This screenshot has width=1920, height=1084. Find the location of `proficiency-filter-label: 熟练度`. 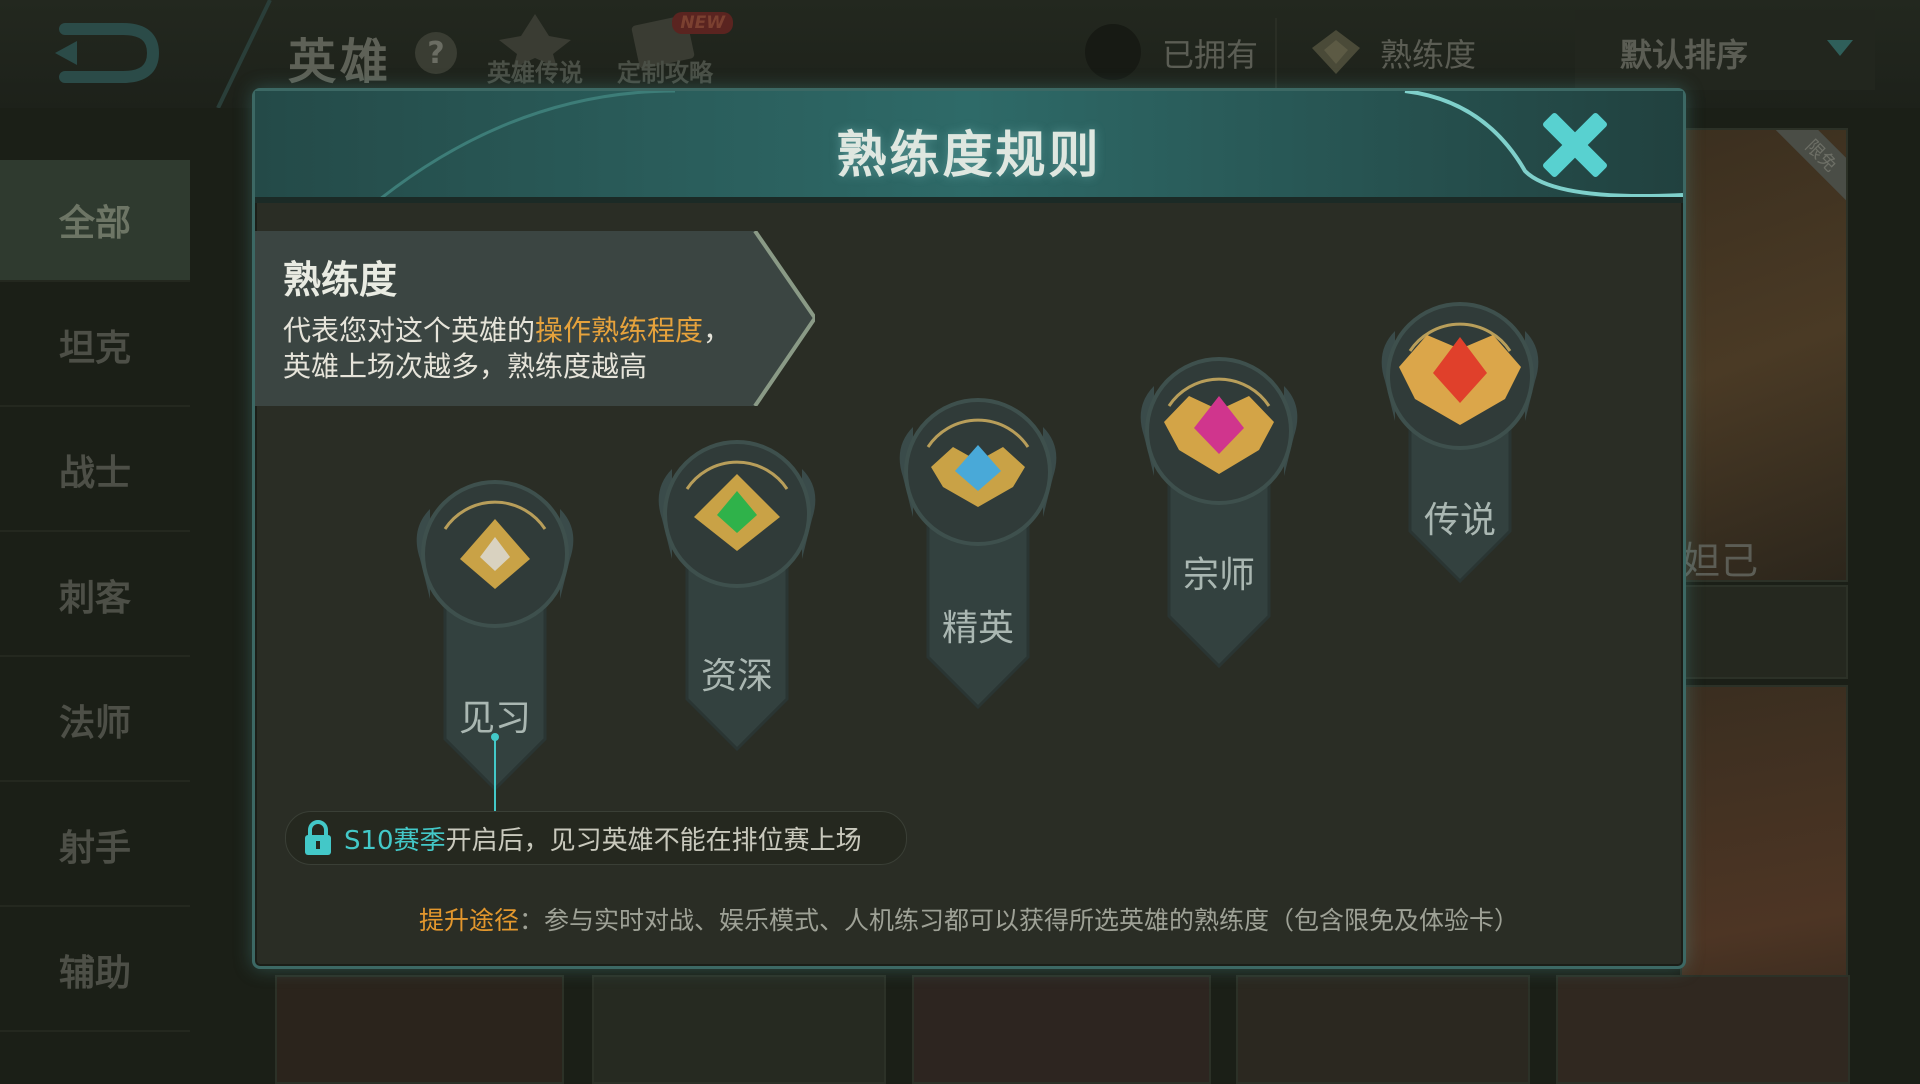

proficiency-filter-label: 熟练度 is located at coordinates (1428, 55).